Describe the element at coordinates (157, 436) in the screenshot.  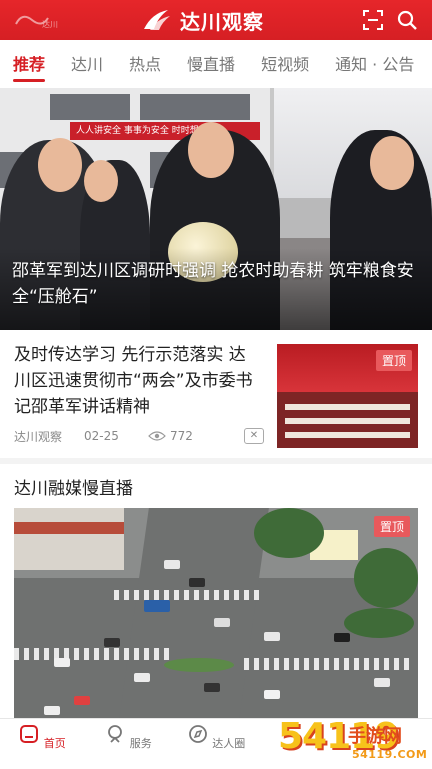
I see `eye-icon` at that location.